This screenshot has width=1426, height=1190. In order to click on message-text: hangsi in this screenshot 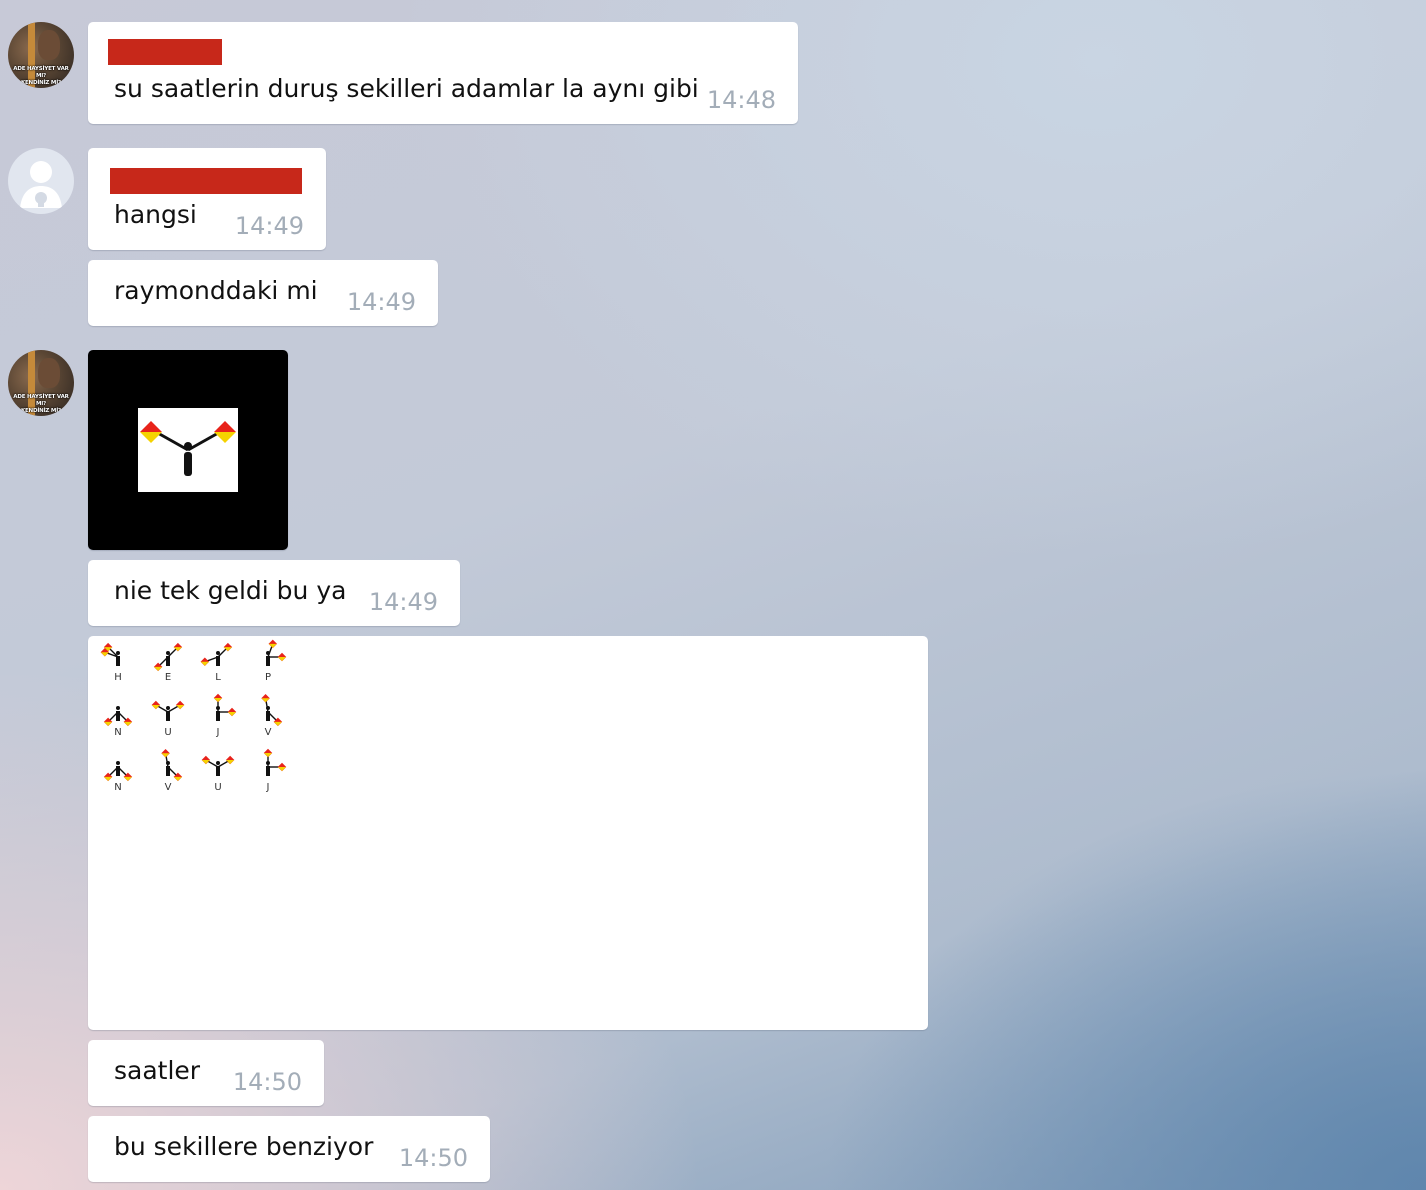, I will do `click(155, 214)`.